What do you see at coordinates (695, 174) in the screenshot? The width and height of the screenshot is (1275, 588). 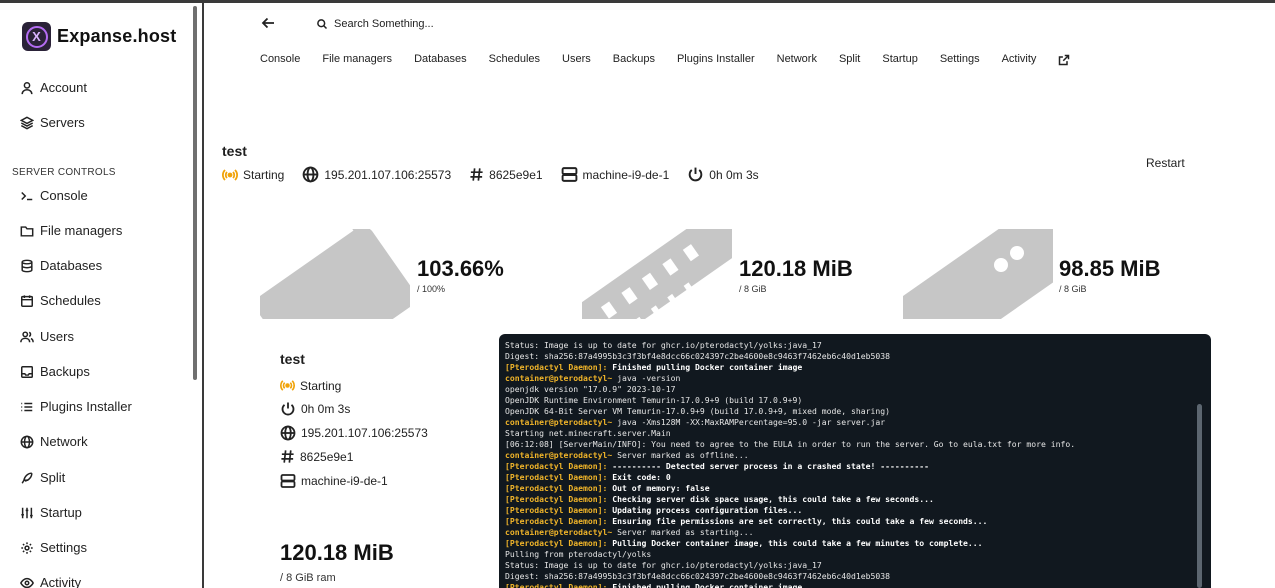 I see `power-icon` at bounding box center [695, 174].